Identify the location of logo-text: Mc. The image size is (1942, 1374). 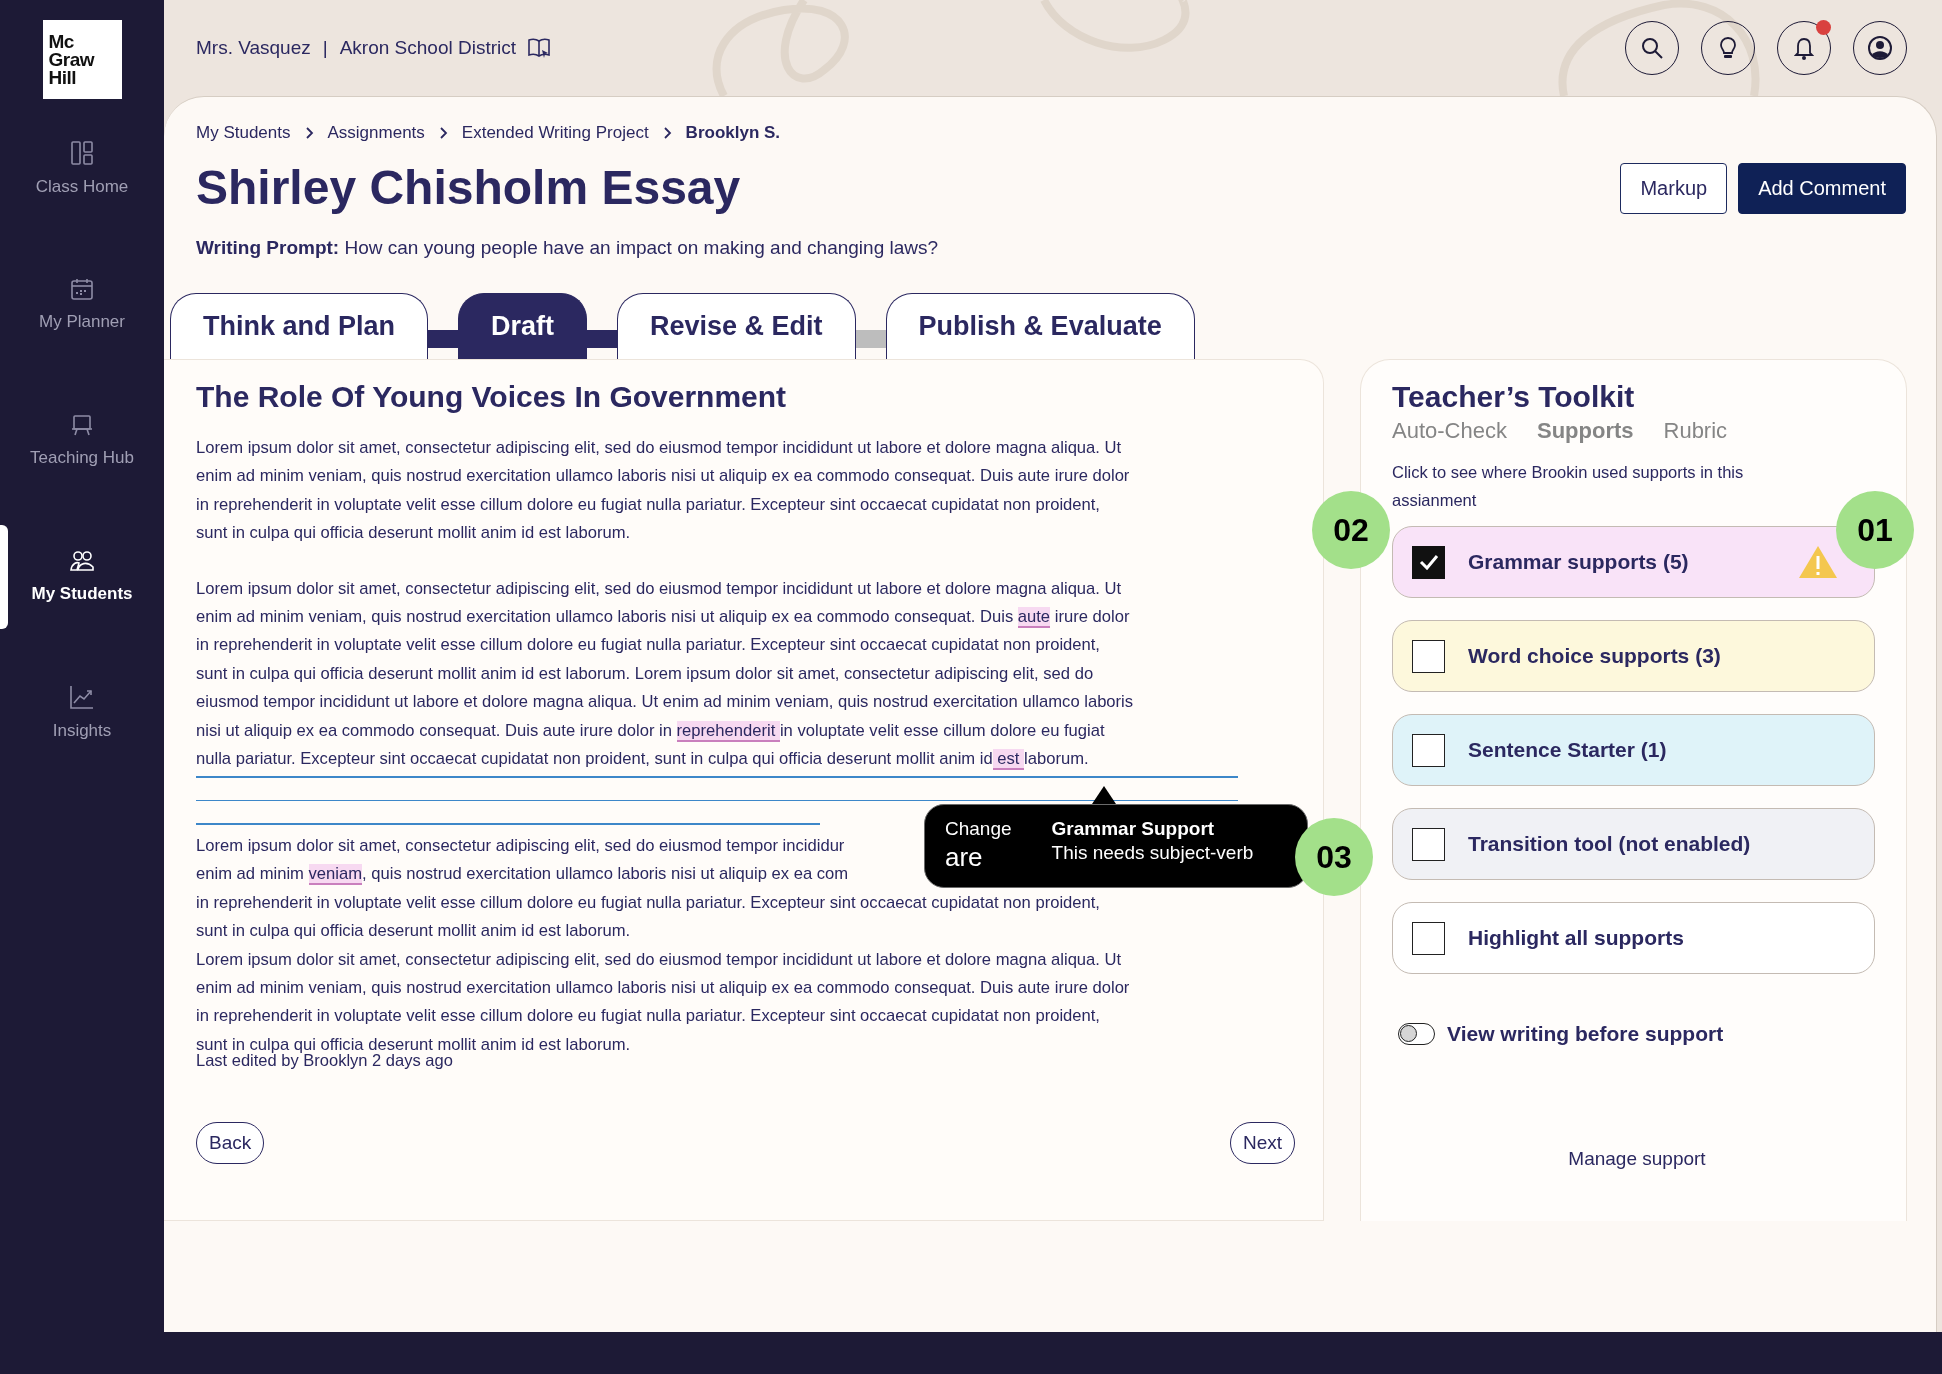
(61, 41).